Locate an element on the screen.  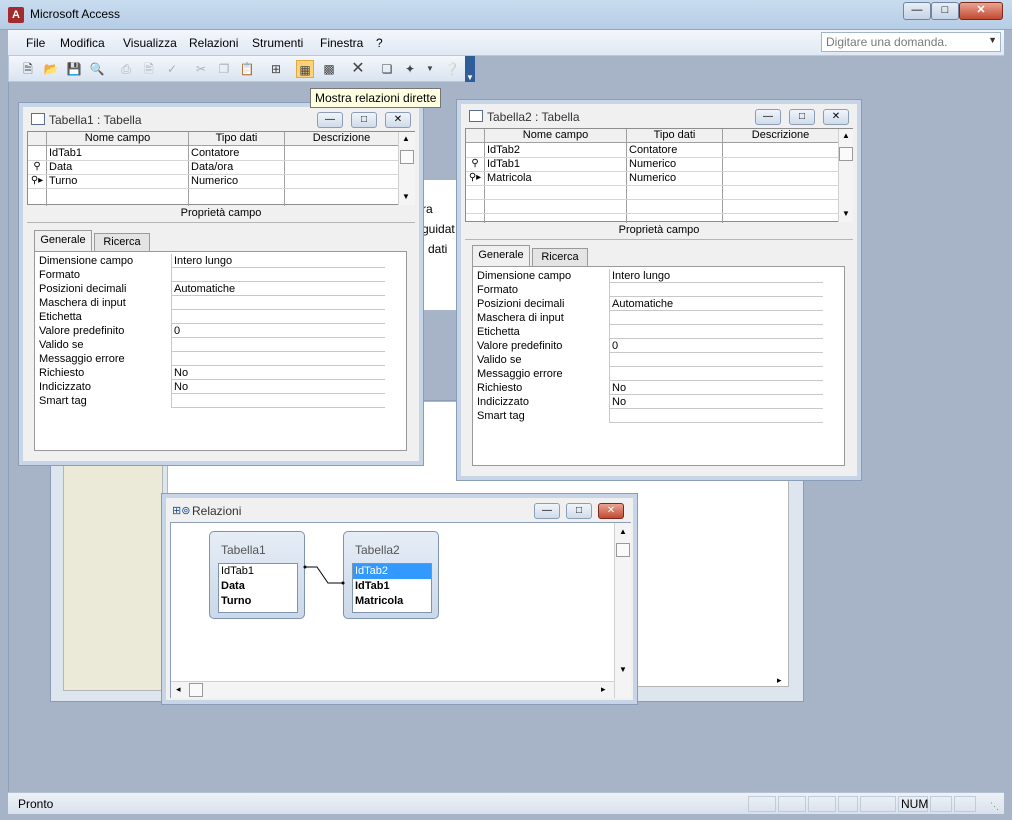
delete-icon: ✕ is located at coordinates (358, 69).